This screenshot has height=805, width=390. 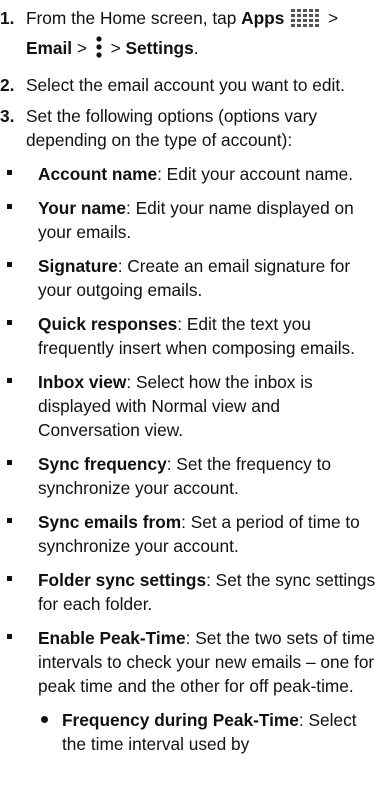 I want to click on more-options-icon, so click(x=99, y=50).